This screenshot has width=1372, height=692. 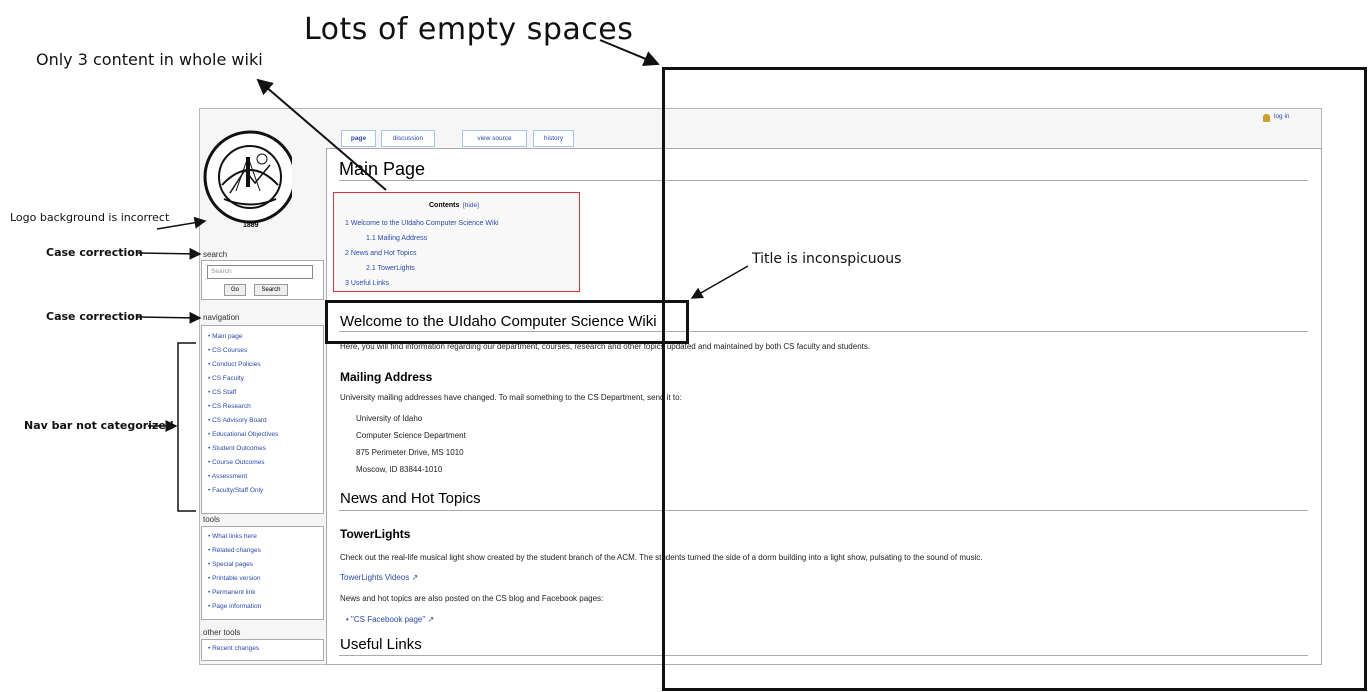 I want to click on annotation-empty-spaces: Lots of empty spaces, so click(x=469, y=29).